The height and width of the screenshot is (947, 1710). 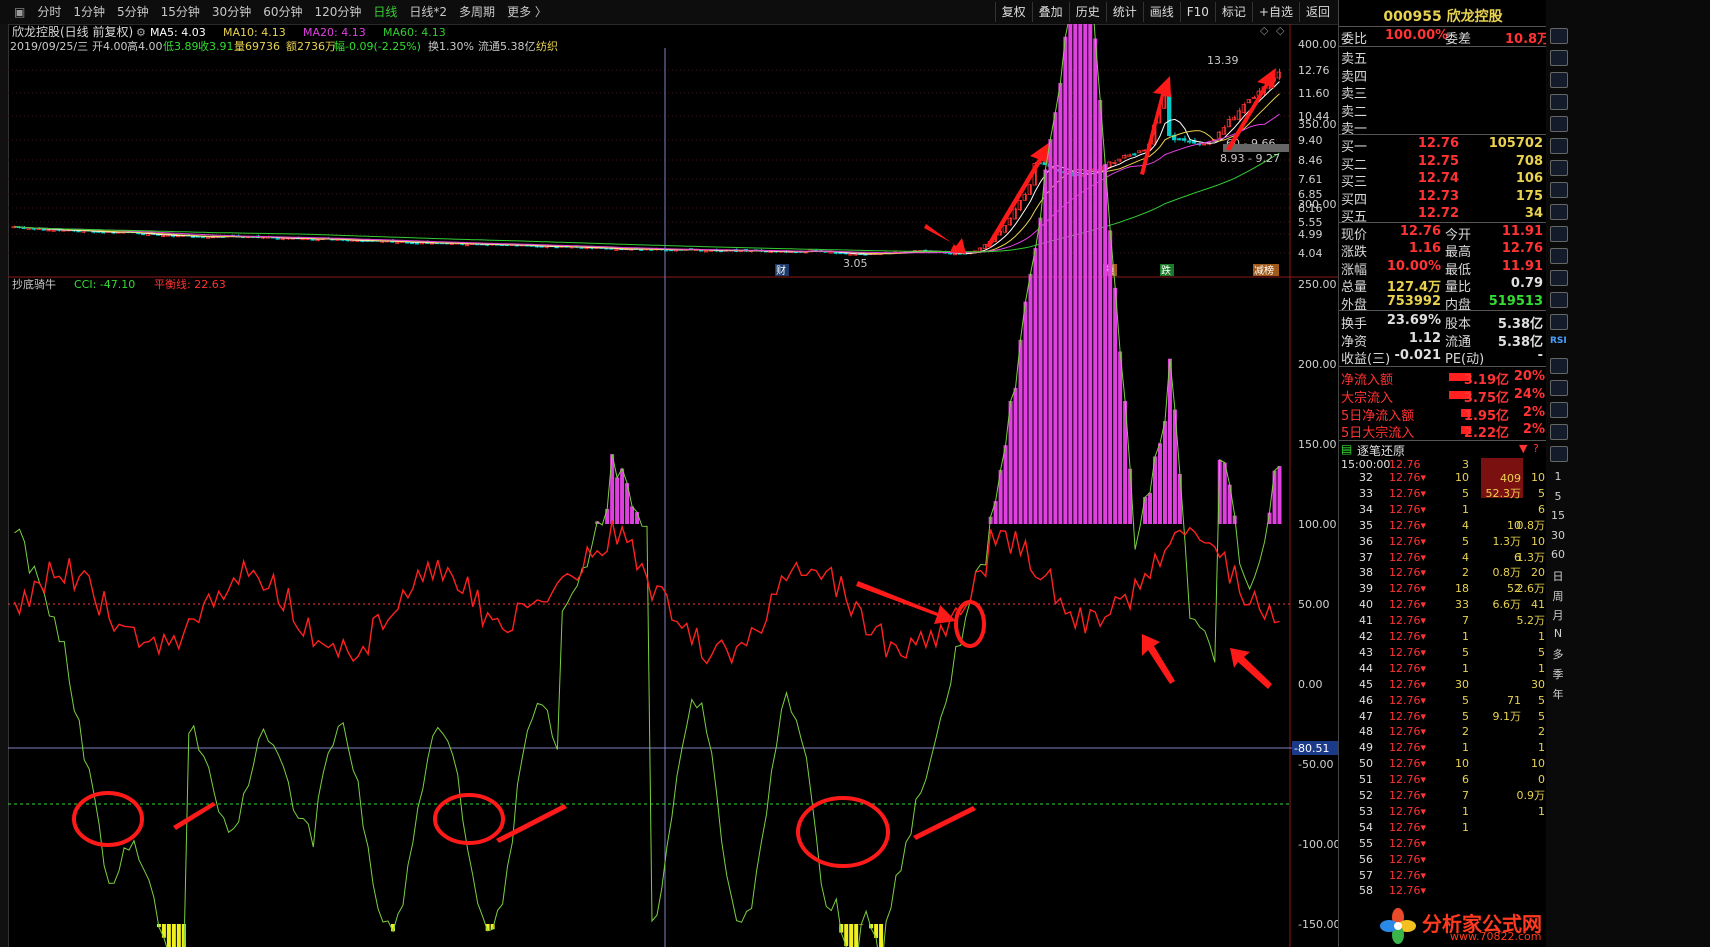 I want to click on f10-icon, so click(x=1559, y=256).